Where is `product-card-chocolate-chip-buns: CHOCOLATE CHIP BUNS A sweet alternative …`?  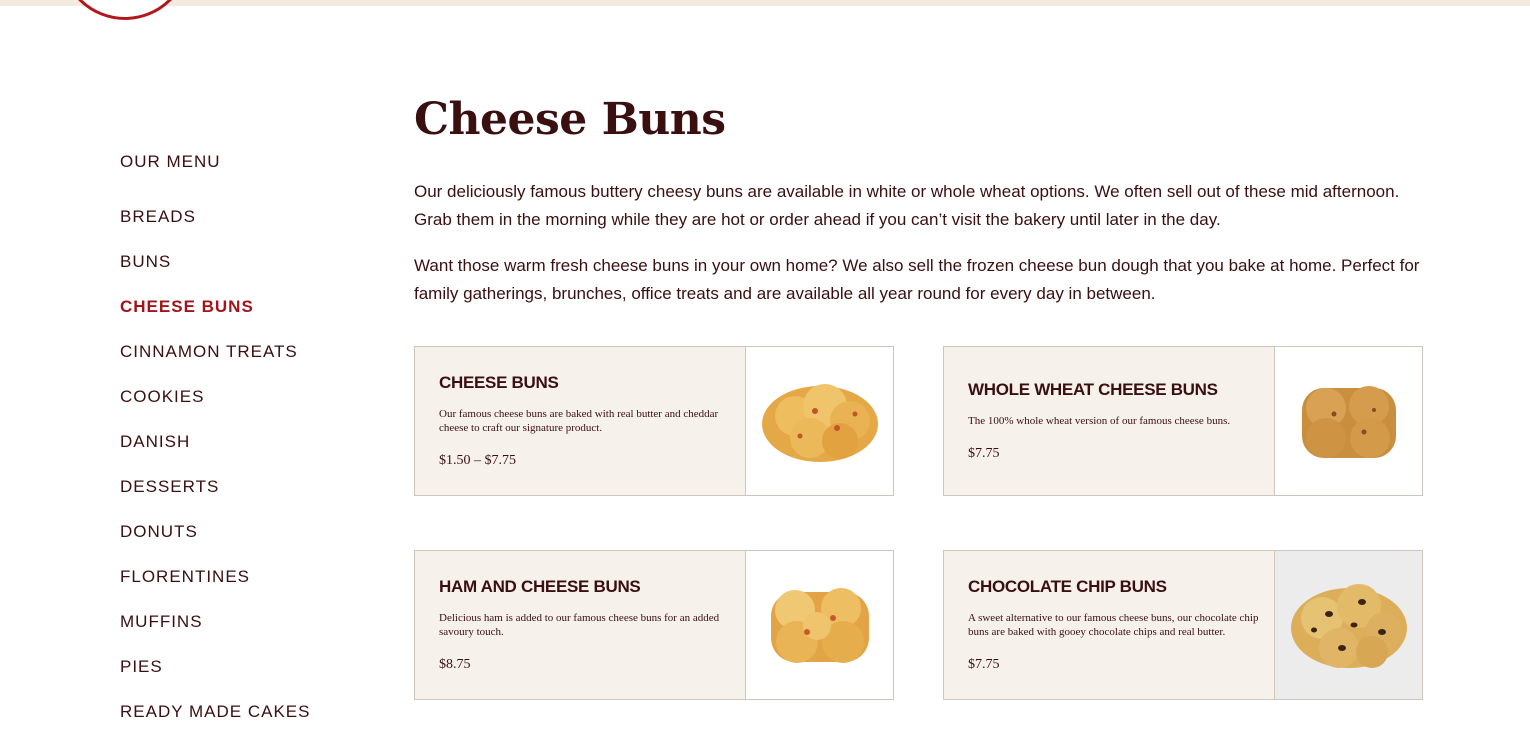 product-card-chocolate-chip-buns: CHOCOLATE CHIP BUNS A sweet alternative … is located at coordinates (1183, 625).